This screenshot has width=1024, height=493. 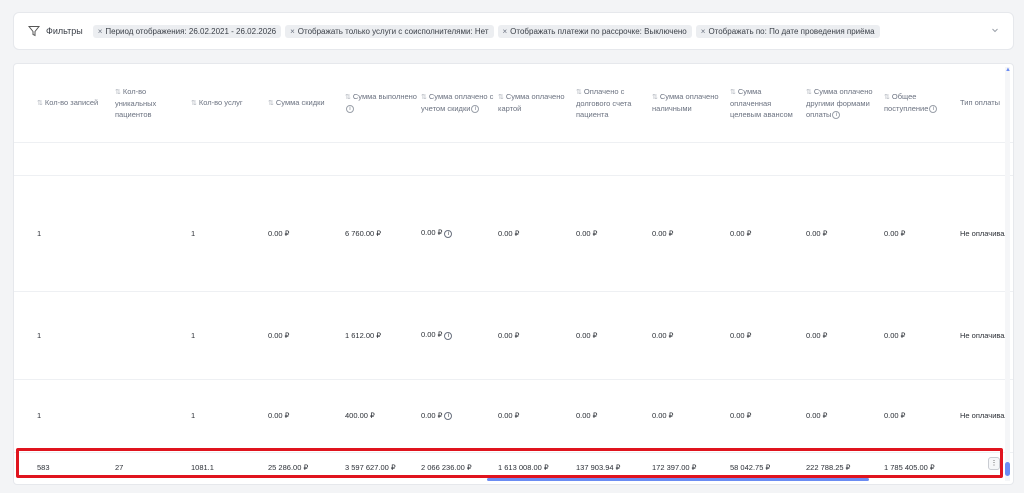 I want to click on filter-icon, so click(x=34, y=31).